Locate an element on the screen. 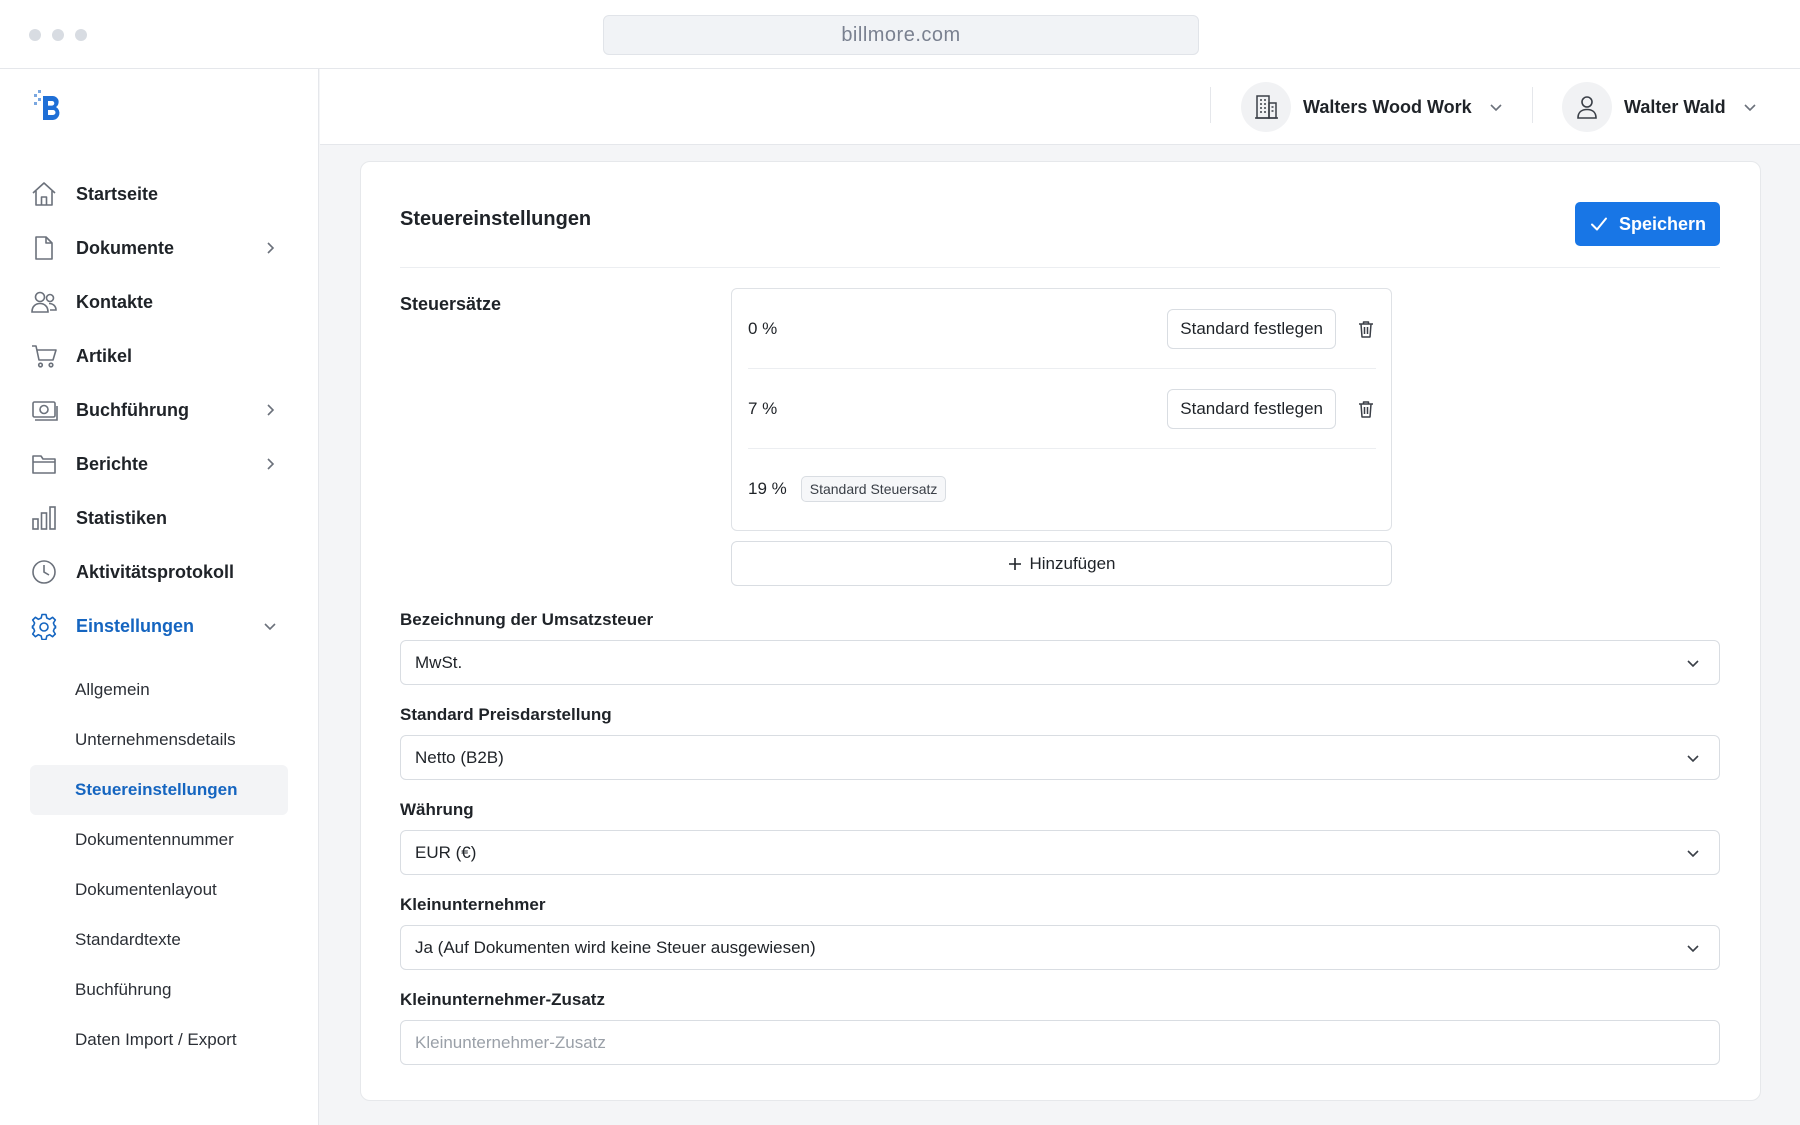  small-business-label: Kleinunternehmer is located at coordinates (473, 904).